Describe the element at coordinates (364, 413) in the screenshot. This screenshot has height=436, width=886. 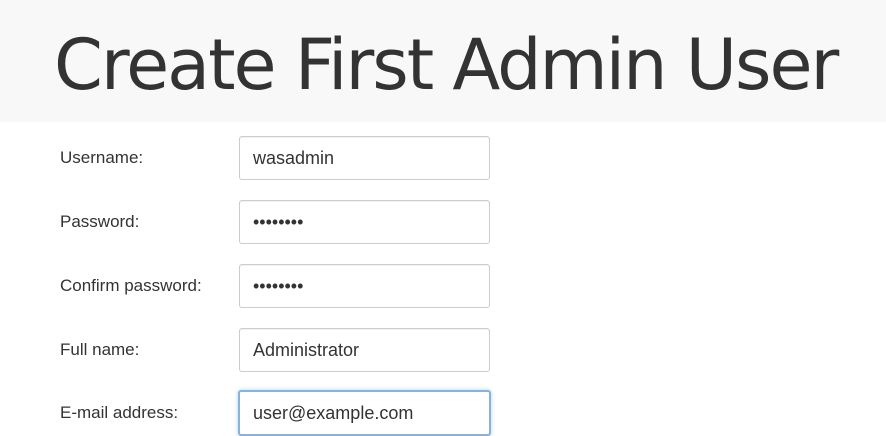
I see `email-input` at that location.